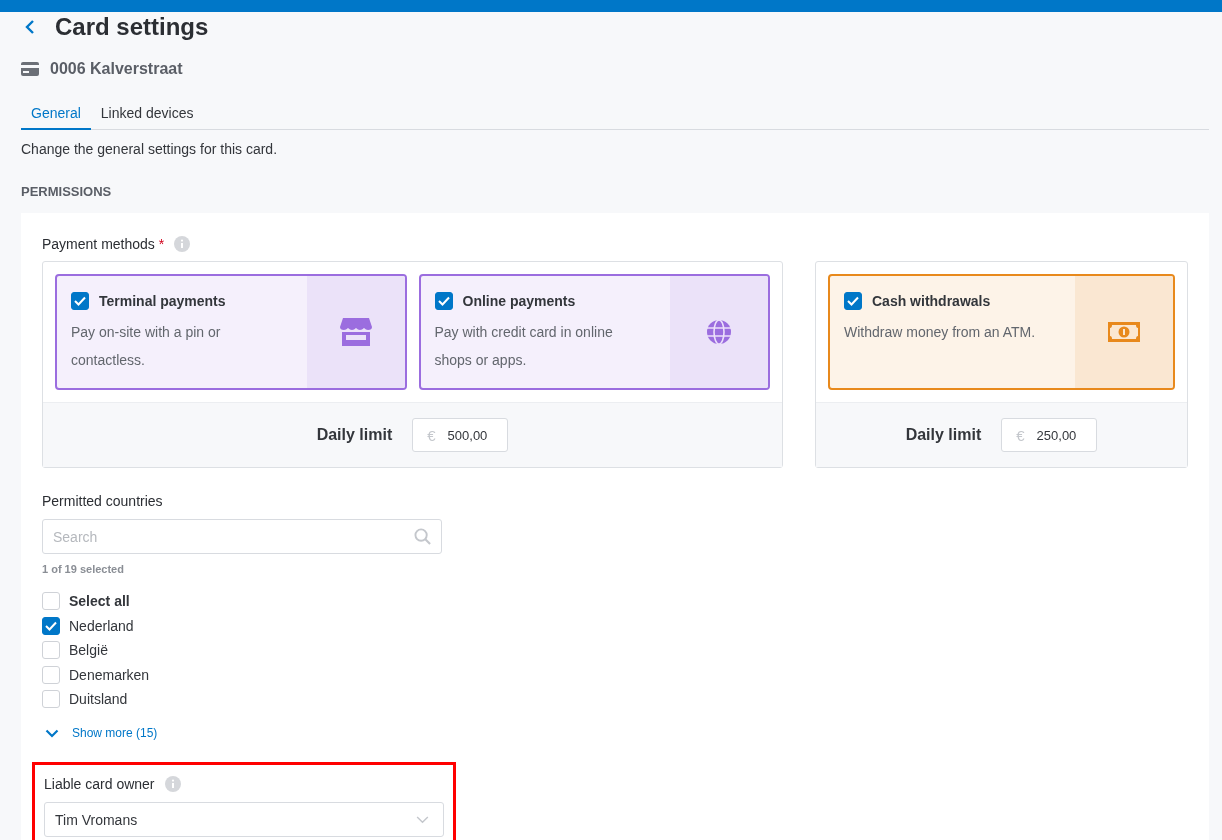 The height and width of the screenshot is (840, 1222). I want to click on method-title: Online payments, so click(519, 301).